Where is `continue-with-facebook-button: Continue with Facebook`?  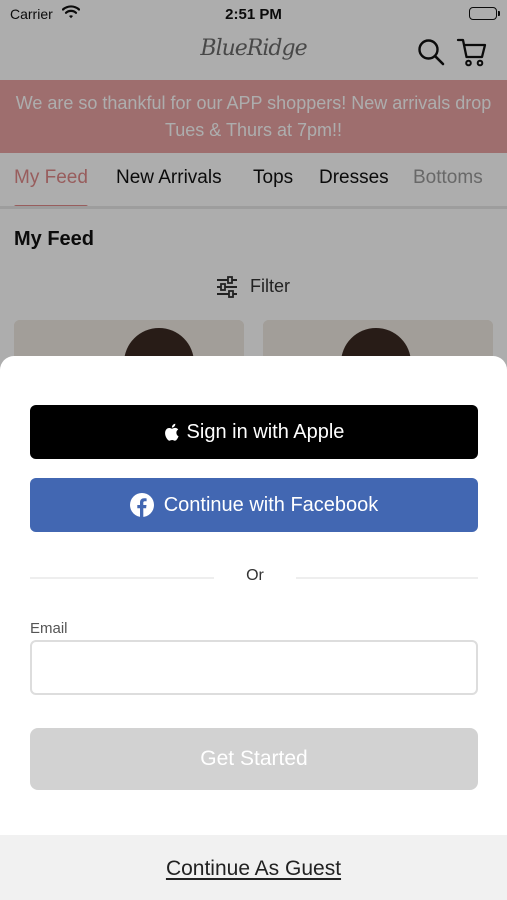 continue-with-facebook-button: Continue with Facebook is located at coordinates (254, 505).